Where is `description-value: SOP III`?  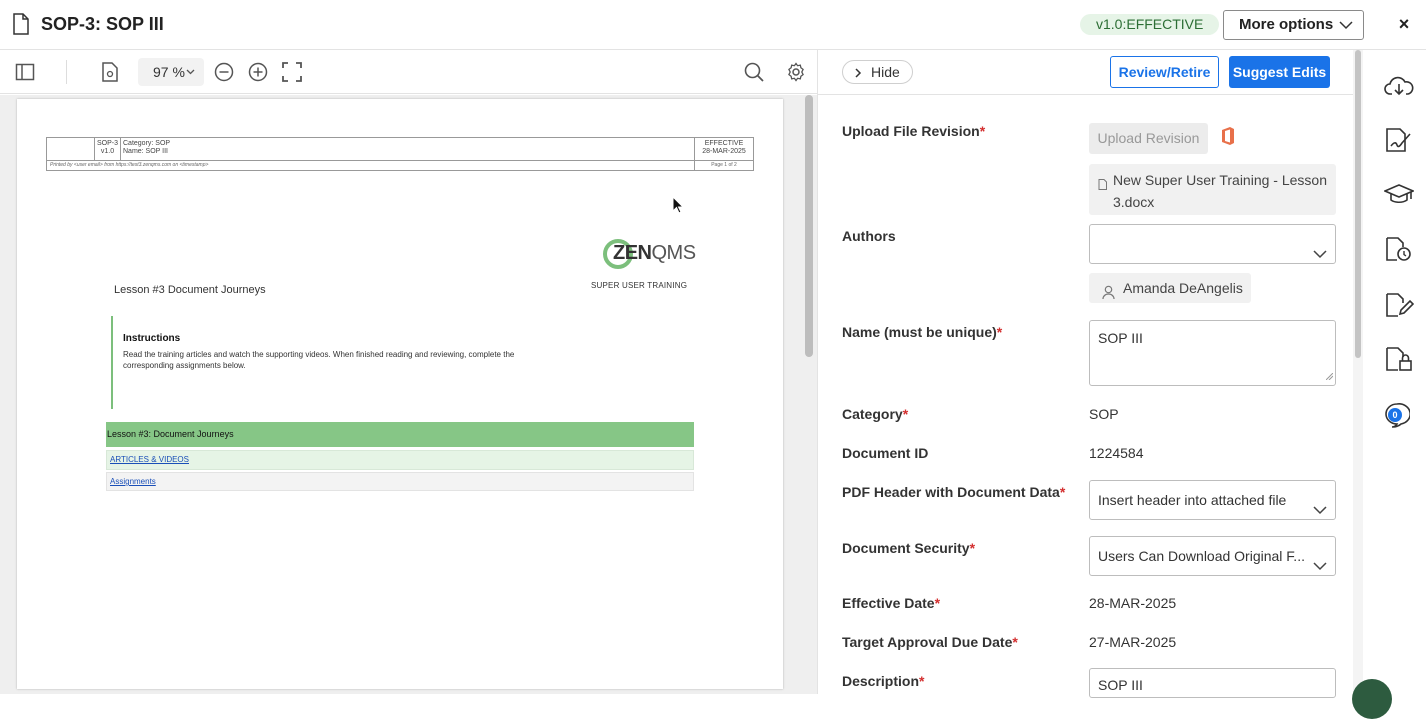
description-value: SOP III is located at coordinates (1120, 685).